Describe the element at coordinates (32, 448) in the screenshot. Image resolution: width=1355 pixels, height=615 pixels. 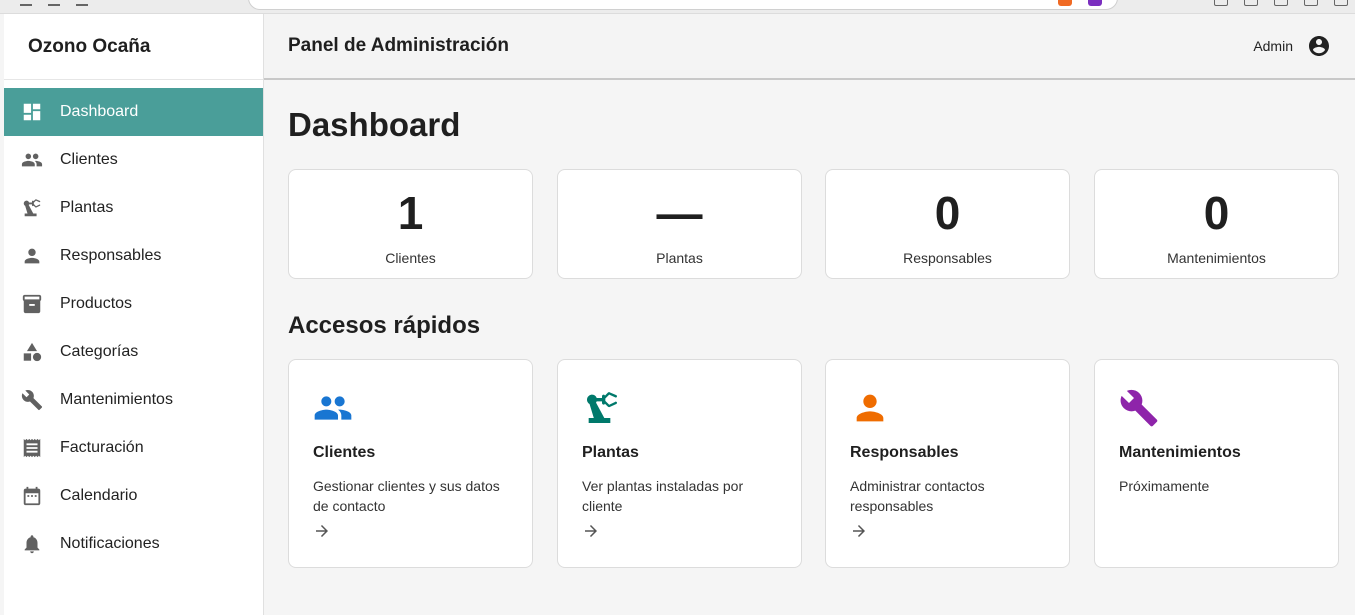
I see `receipt-icon` at that location.